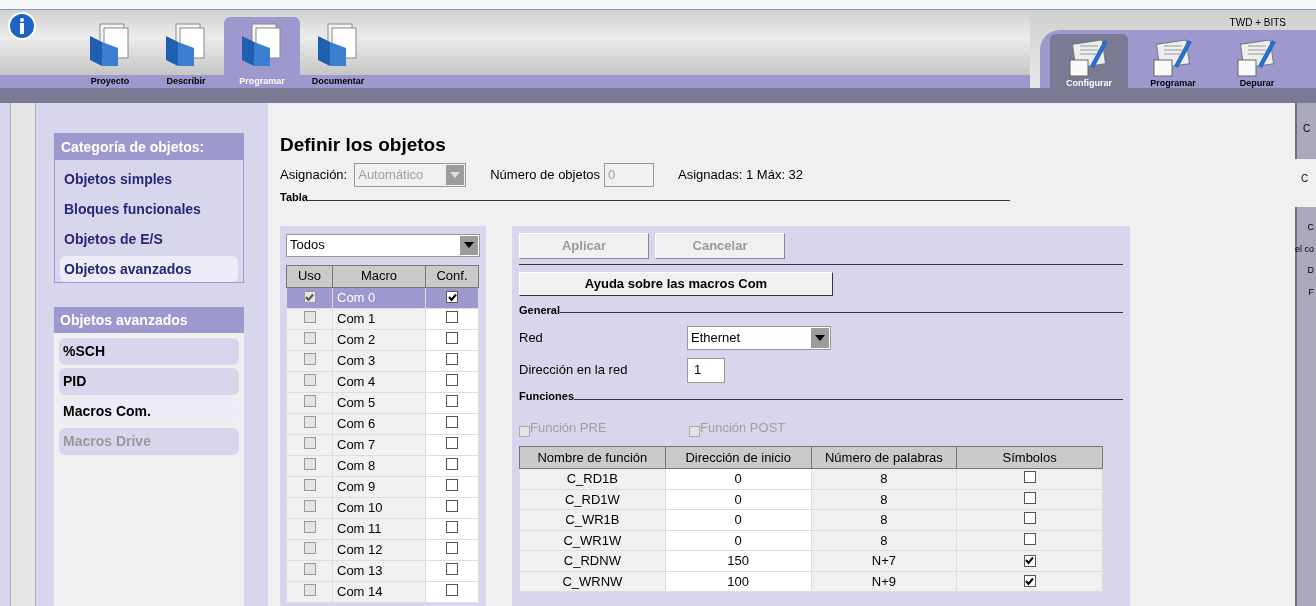  What do you see at coordinates (149, 269) in the screenshot?
I see `category-item: Objetos avanzados` at bounding box center [149, 269].